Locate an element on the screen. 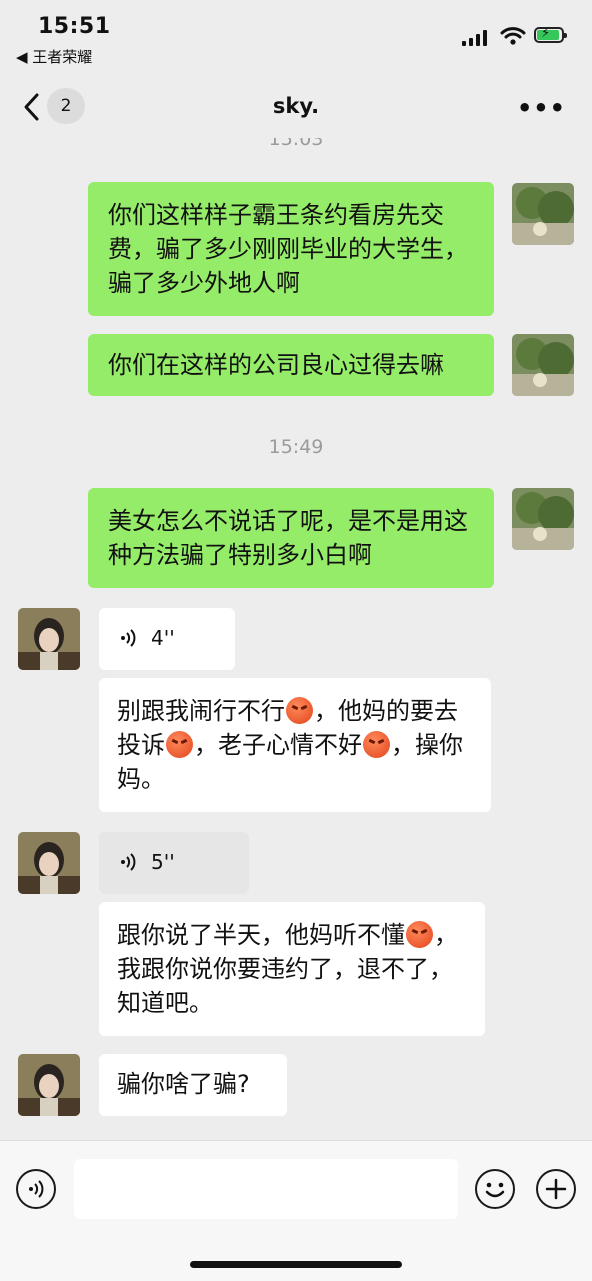 This screenshot has width=592, height=1281. contact-message-bubble: 跟你说了半天，他妈听不懂 ，我跟你说你要违约了，退不了，知道吧。 is located at coordinates (292, 969).